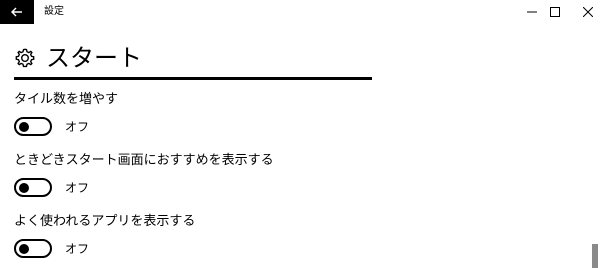 Image resolution: width=600 pixels, height=268 pixels. I want to click on back-arrow-icon, so click(16, 12).